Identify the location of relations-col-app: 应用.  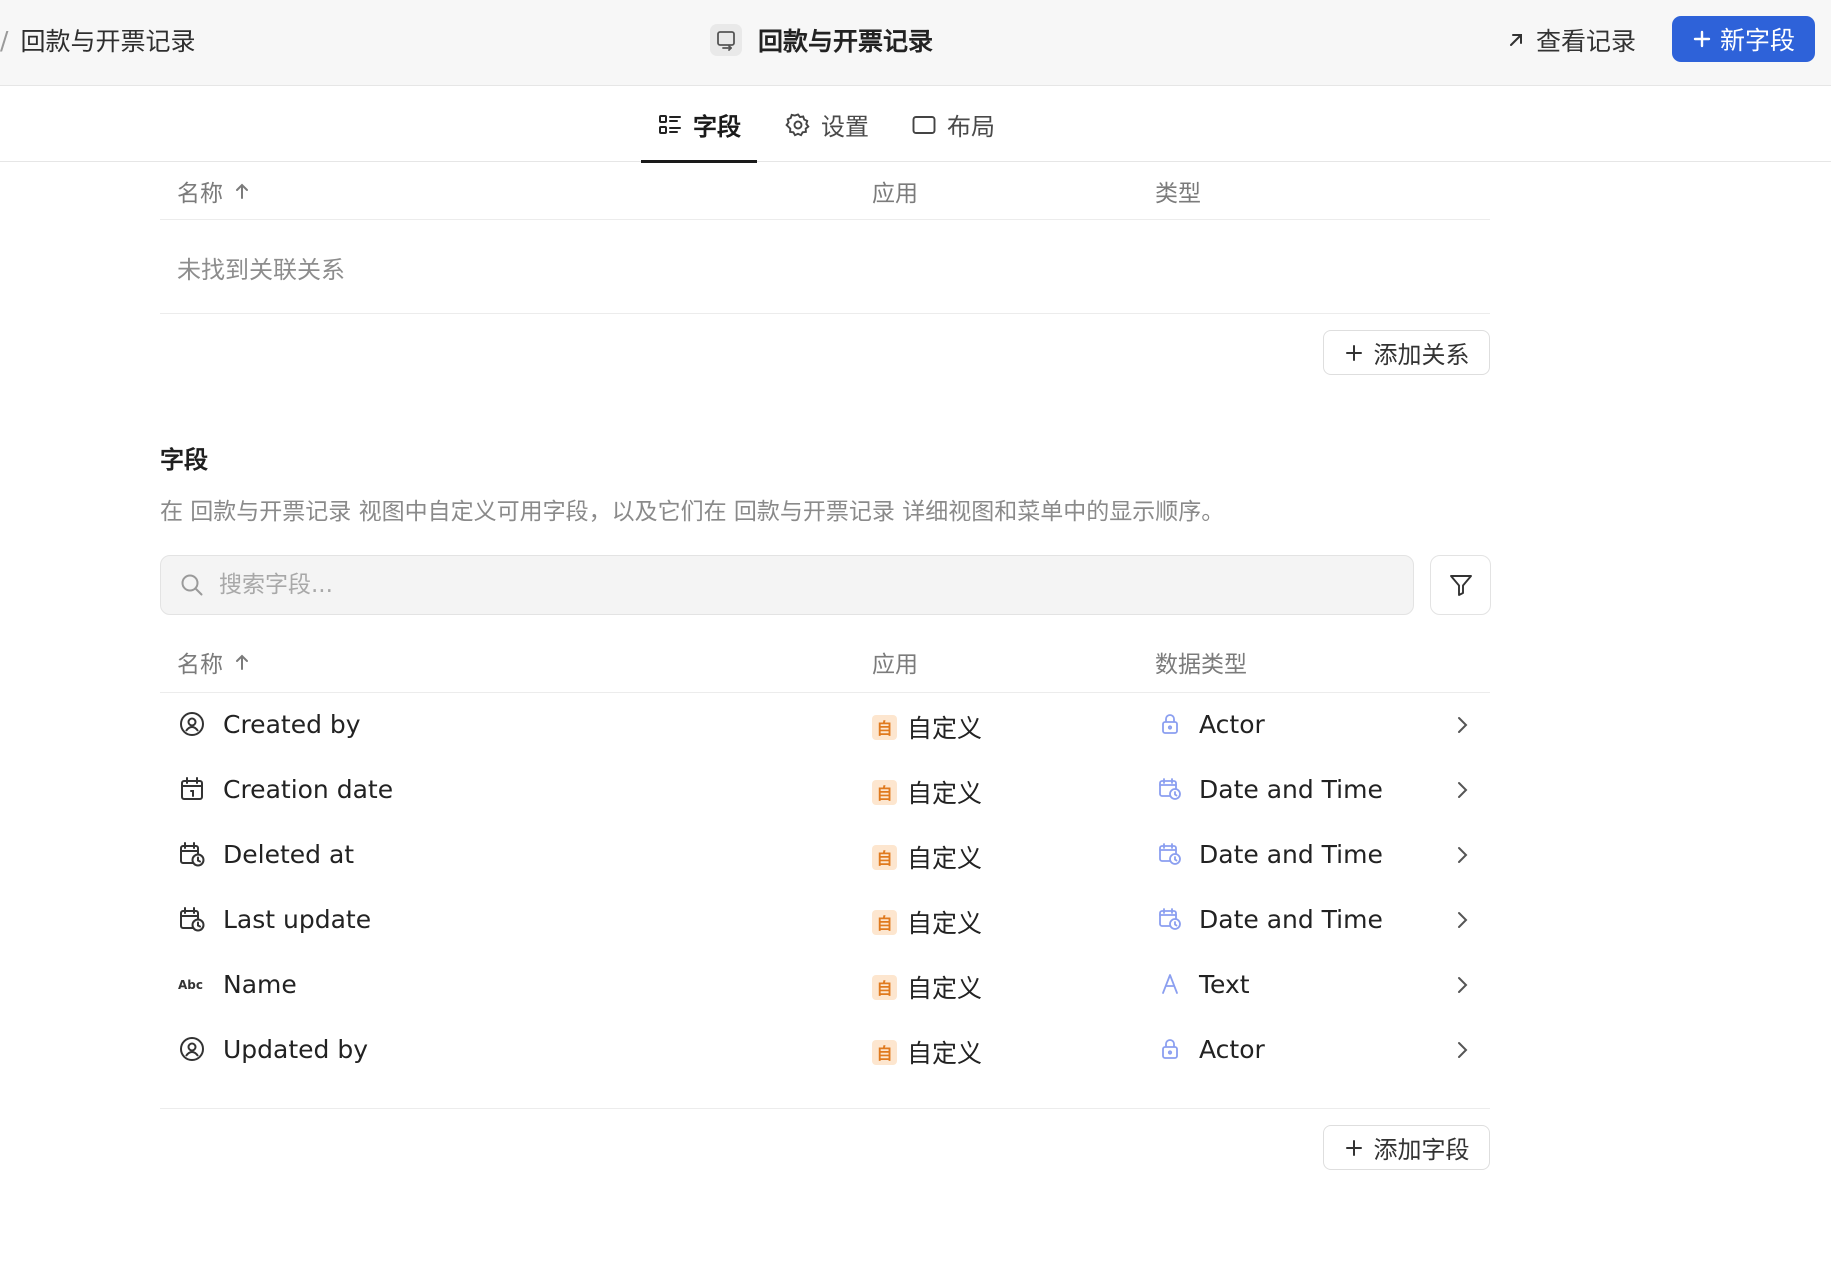
(895, 191).